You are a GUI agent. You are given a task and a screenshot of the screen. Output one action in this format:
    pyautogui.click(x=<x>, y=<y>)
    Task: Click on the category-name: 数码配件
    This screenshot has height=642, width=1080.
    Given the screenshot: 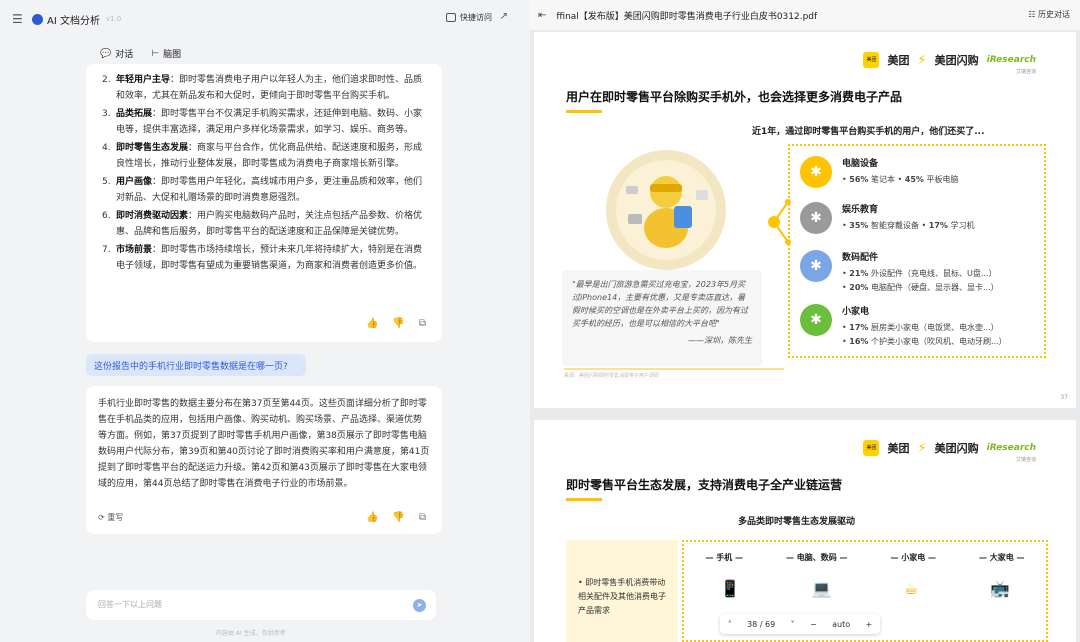 What is the action you would take?
    pyautogui.click(x=860, y=258)
    